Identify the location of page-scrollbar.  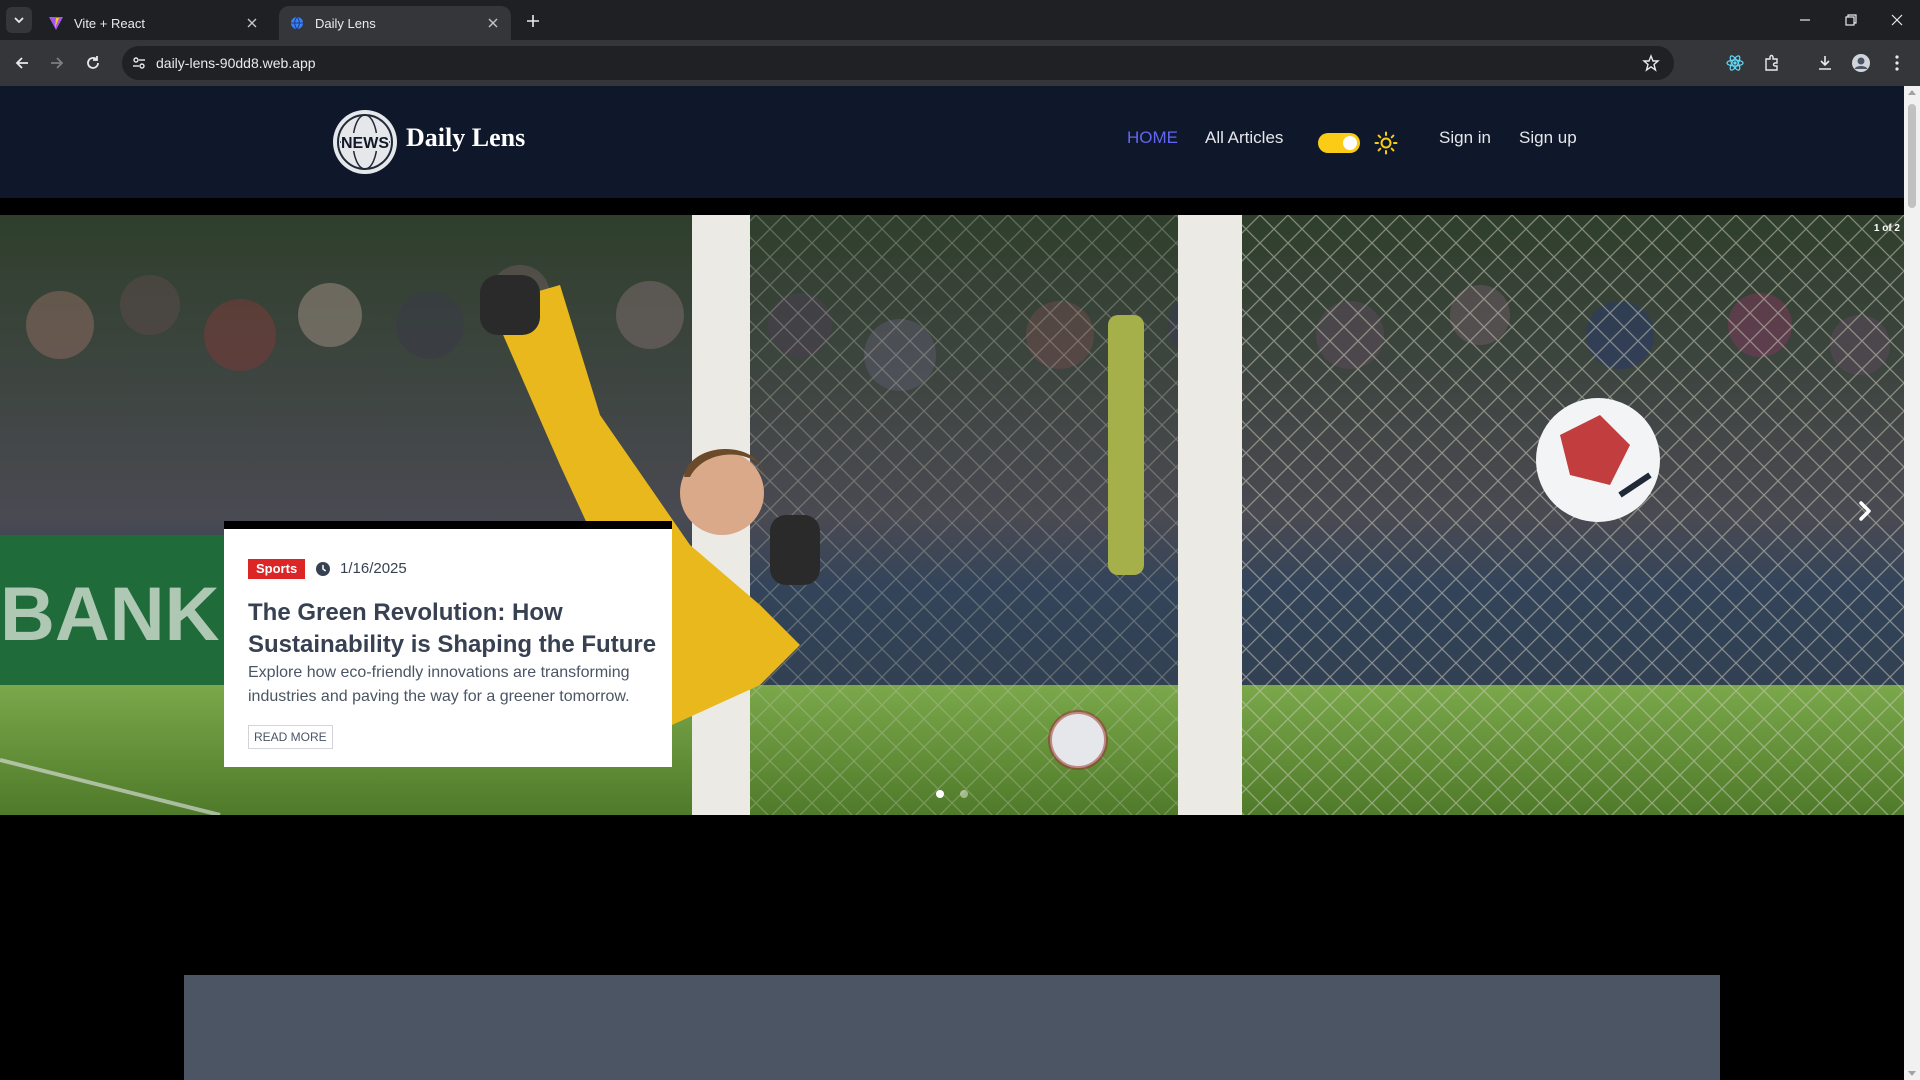
(1912, 583).